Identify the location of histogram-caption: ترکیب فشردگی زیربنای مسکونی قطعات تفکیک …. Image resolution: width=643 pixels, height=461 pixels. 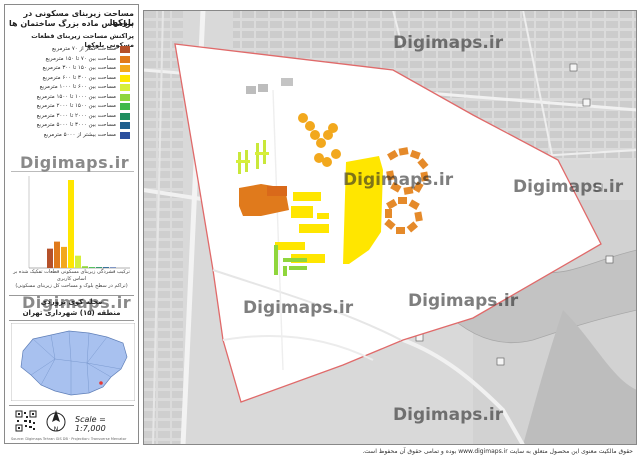
(71, 279).